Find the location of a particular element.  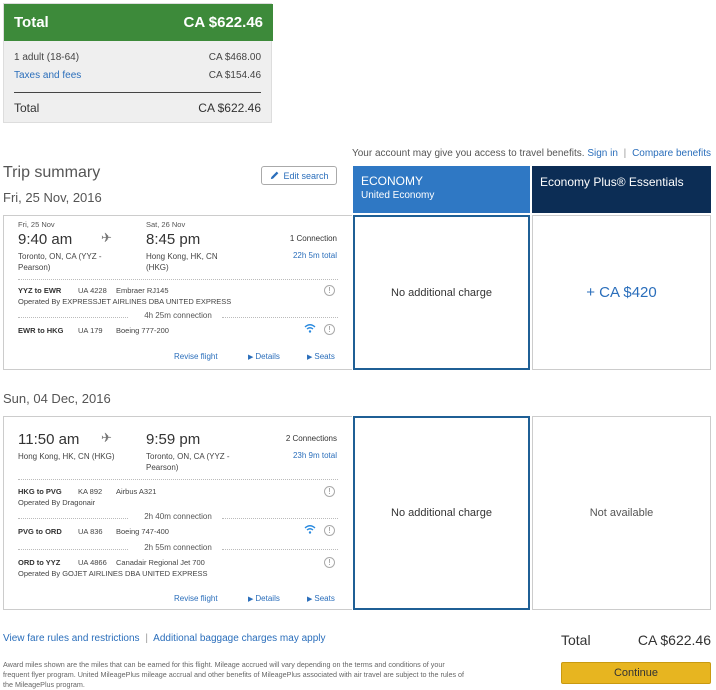

sign-in-link: Sign in is located at coordinates (602, 153).